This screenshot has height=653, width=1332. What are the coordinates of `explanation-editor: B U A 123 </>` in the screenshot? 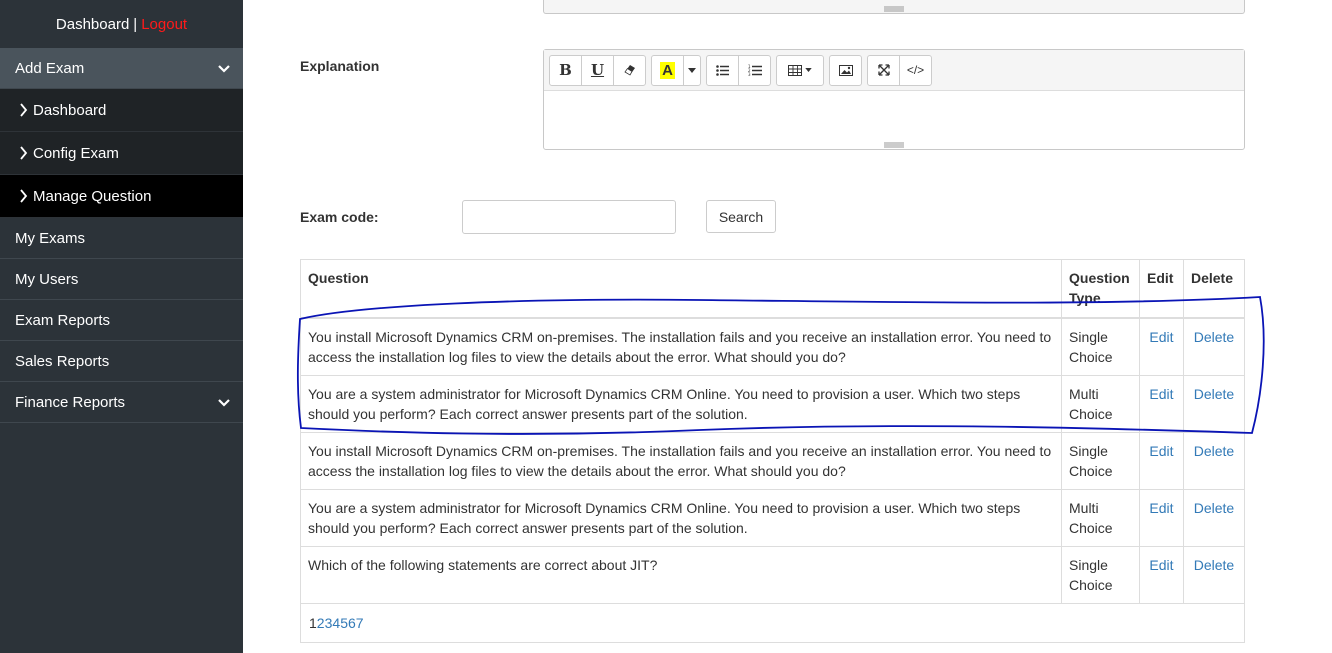 It's located at (894, 99).